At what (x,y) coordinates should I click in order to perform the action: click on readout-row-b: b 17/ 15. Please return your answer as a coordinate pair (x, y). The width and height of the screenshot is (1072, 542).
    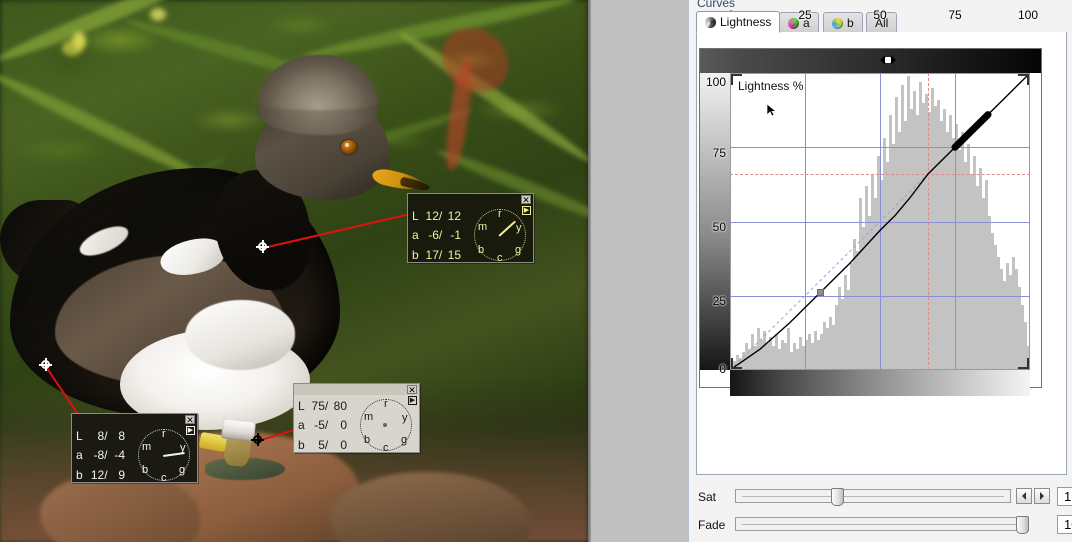
    Looking at the image, I should click on (438, 255).